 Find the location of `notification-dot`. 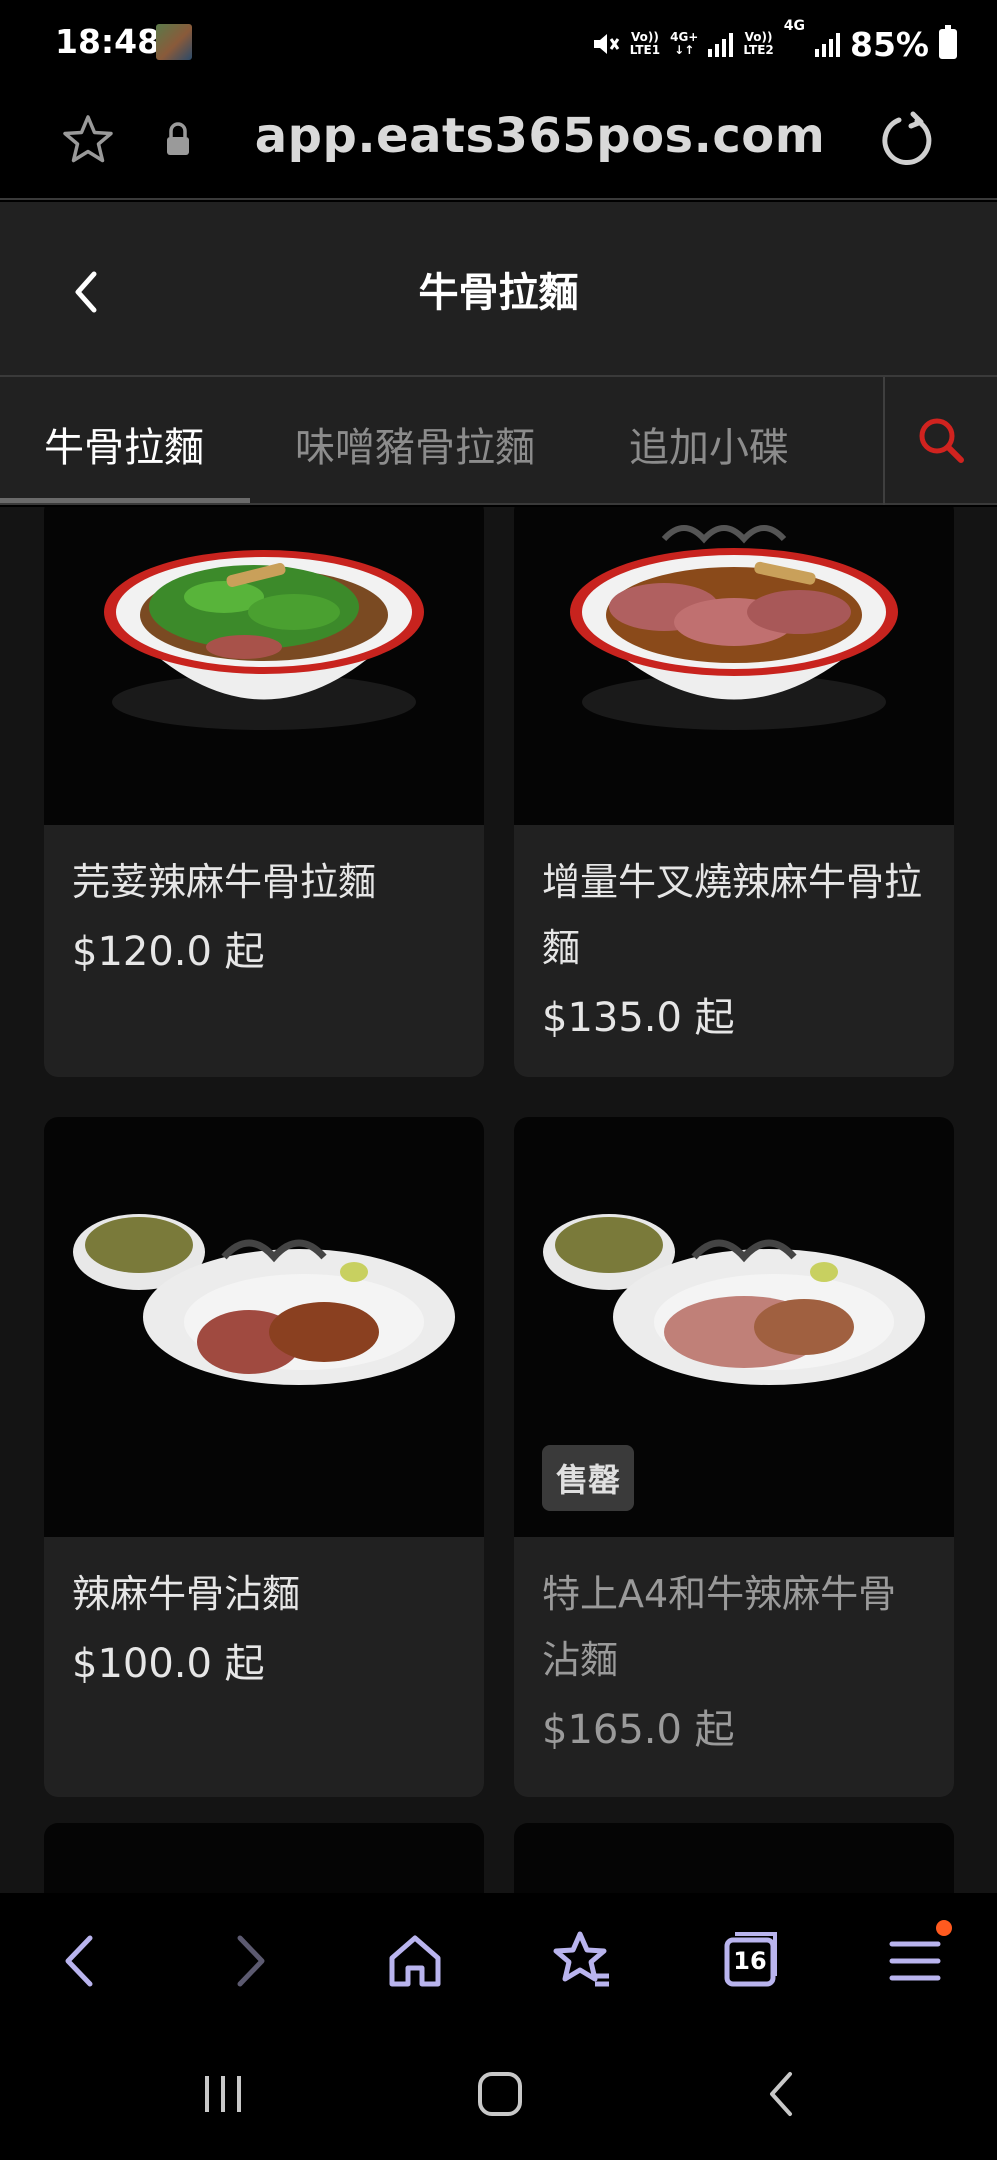

notification-dot is located at coordinates (944, 1928).